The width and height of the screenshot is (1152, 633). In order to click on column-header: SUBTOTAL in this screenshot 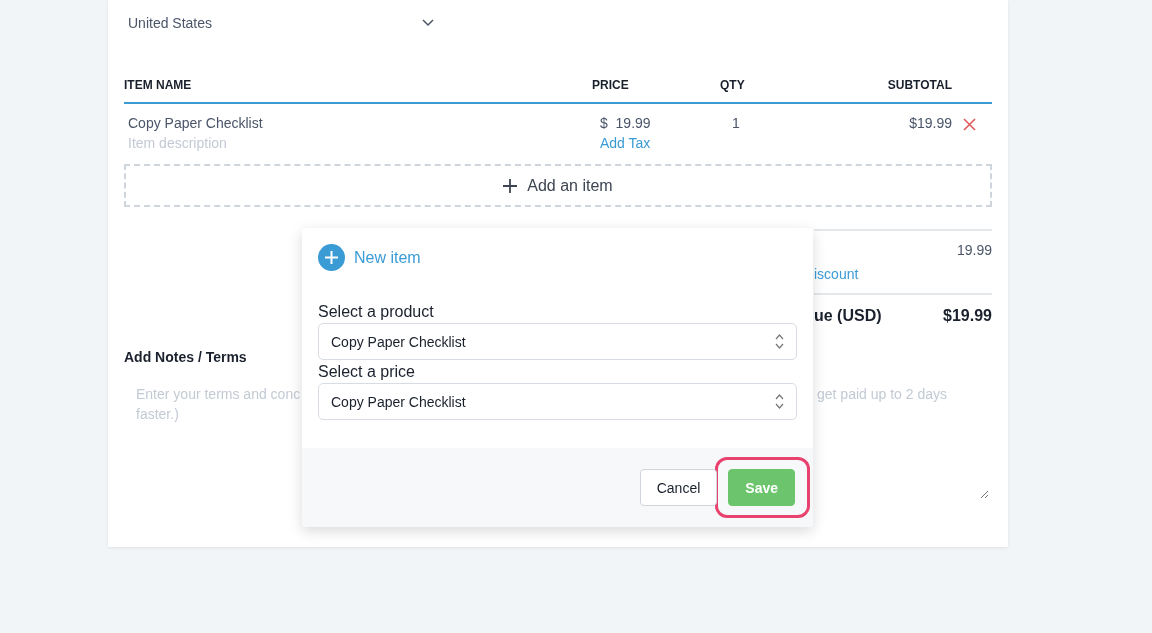, I will do `click(919, 85)`.